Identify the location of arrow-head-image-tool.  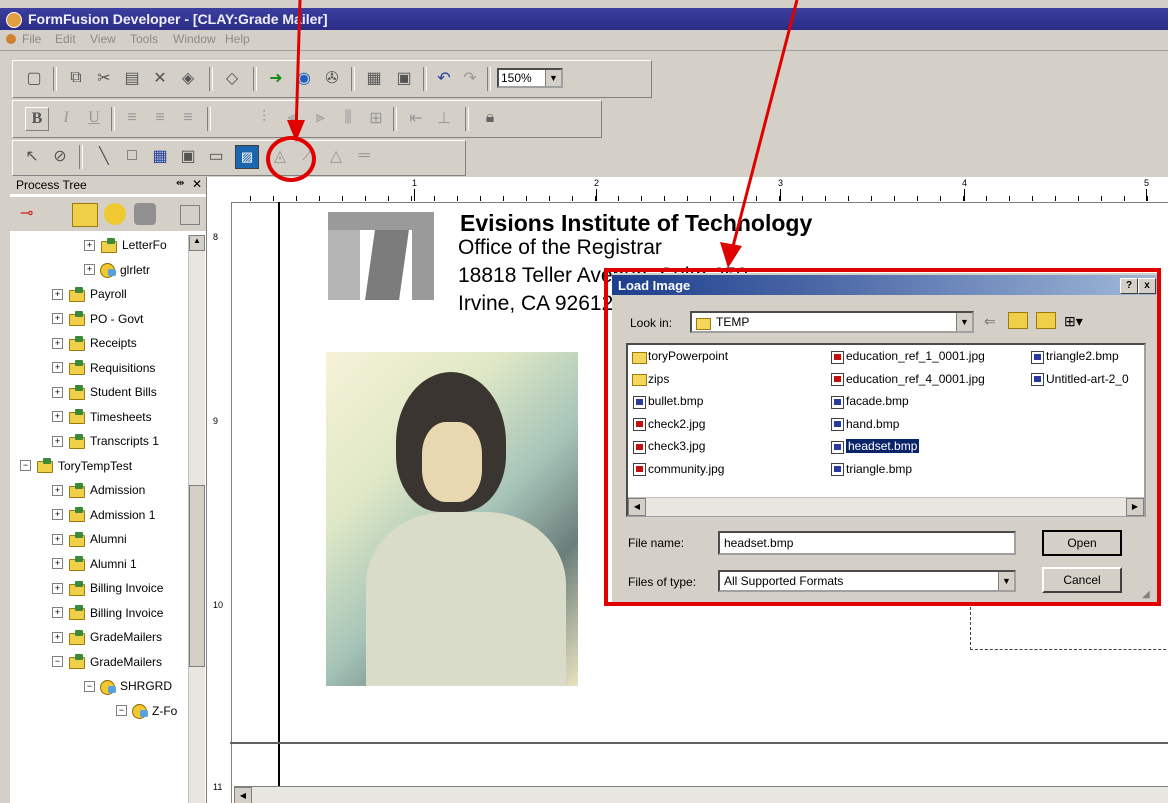
(296, 131).